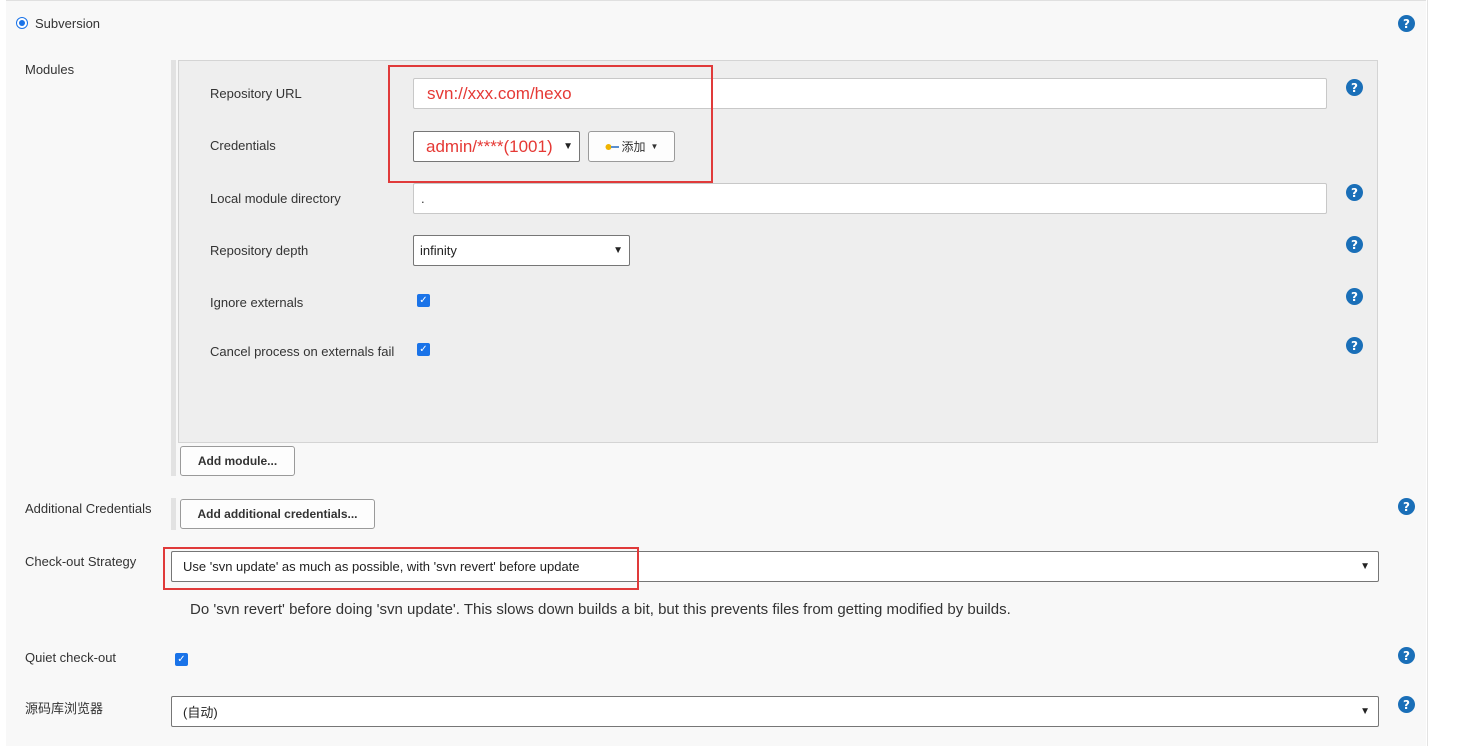  Describe the element at coordinates (1445, 373) in the screenshot. I see `right-margin` at that location.